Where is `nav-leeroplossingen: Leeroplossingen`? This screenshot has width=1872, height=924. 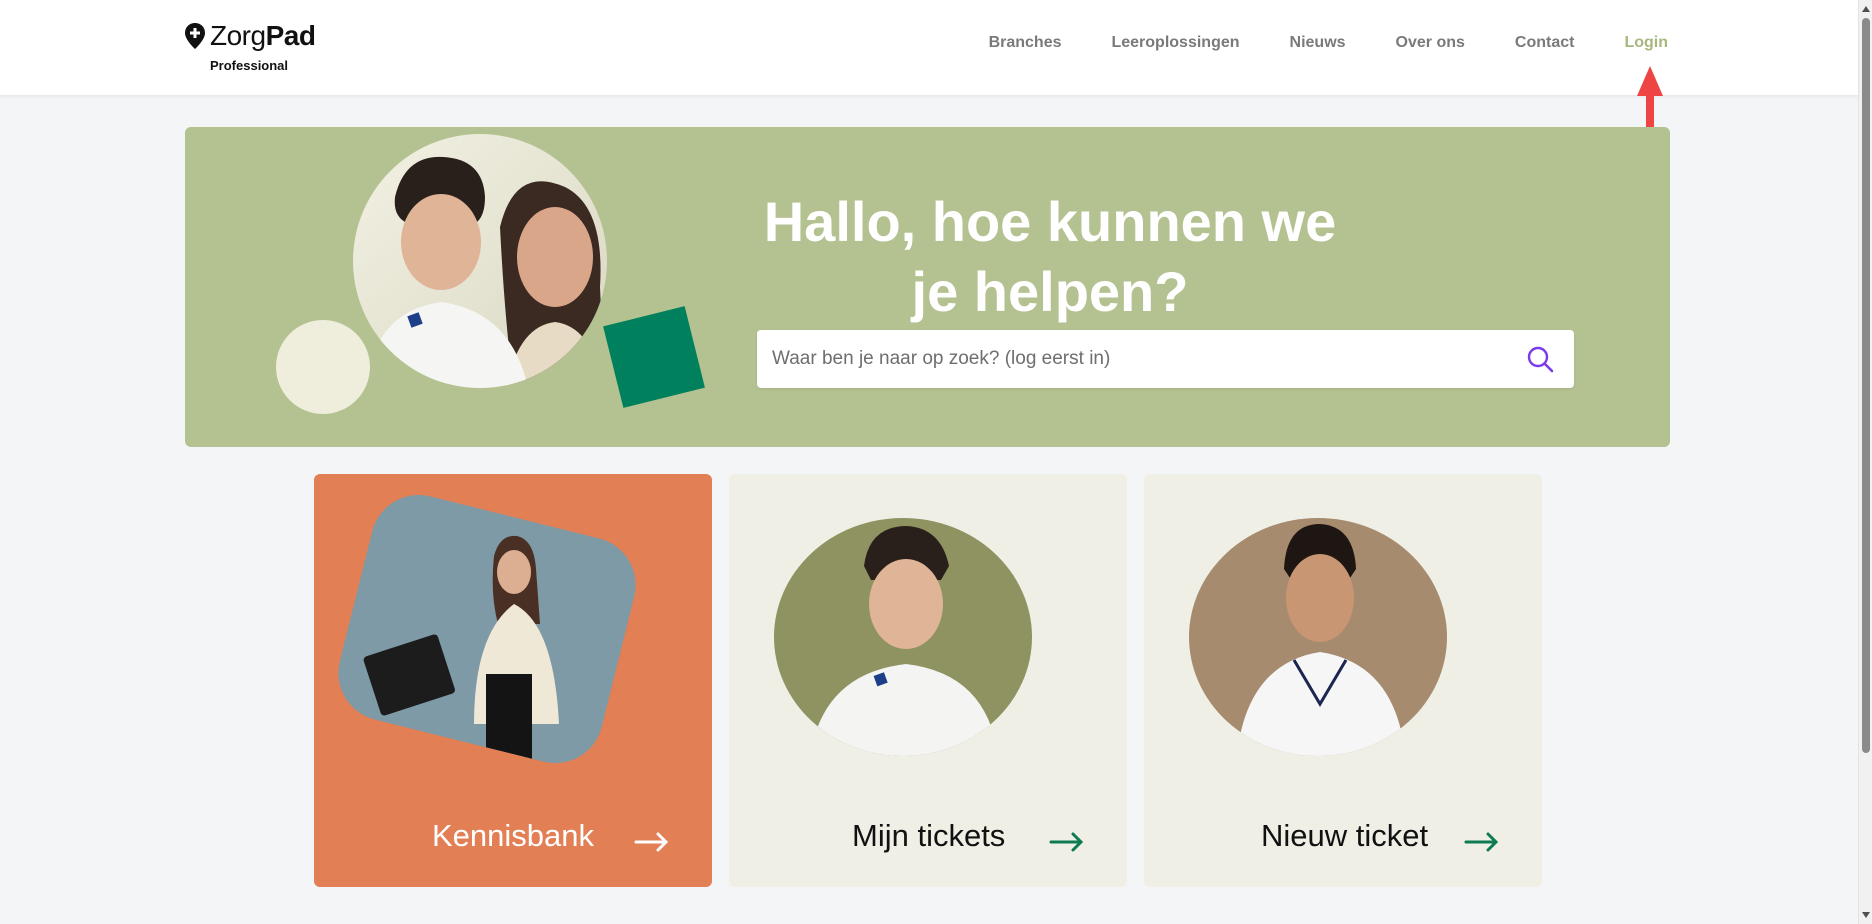 nav-leeroplossingen: Leeroplossingen is located at coordinates (1175, 43).